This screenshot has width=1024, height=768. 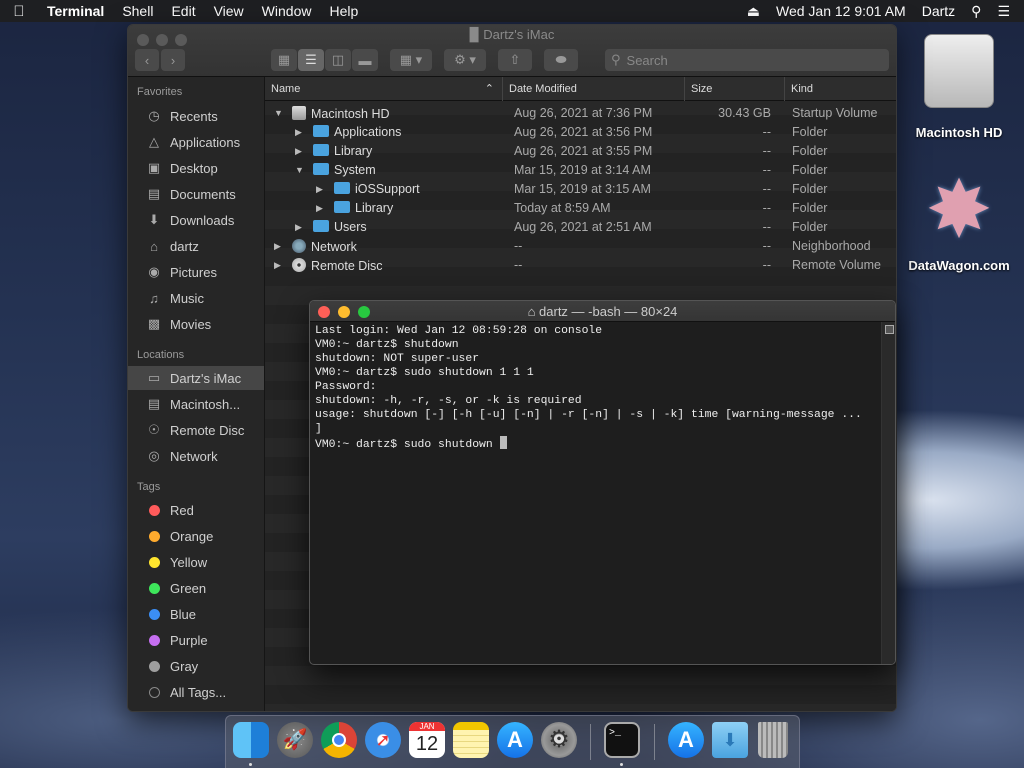 What do you see at coordinates (559, 740) in the screenshot?
I see `system-preferences-icon: ⚙` at bounding box center [559, 740].